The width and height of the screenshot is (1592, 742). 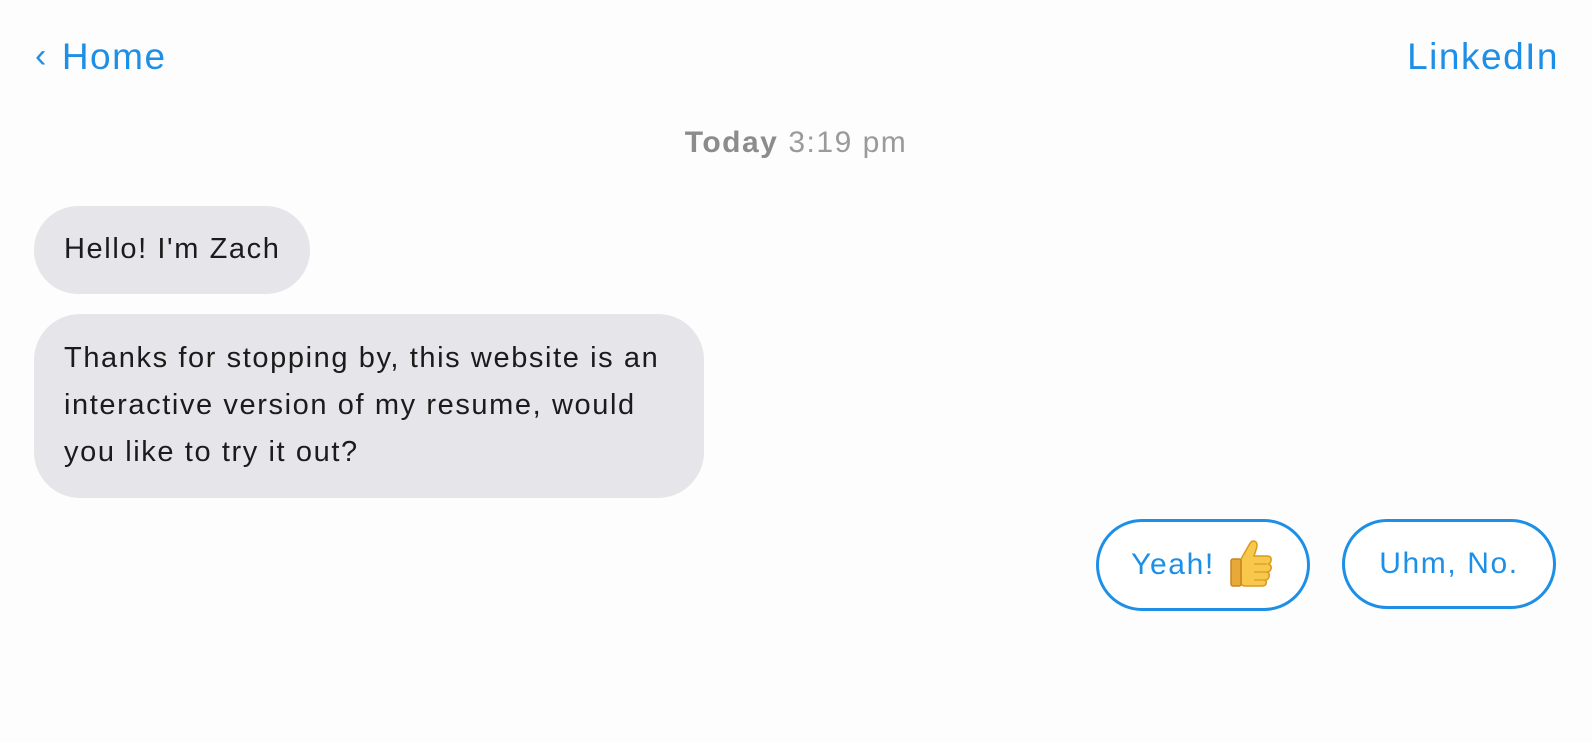 What do you see at coordinates (1251, 566) in the screenshot?
I see `thumbs-up-icon` at bounding box center [1251, 566].